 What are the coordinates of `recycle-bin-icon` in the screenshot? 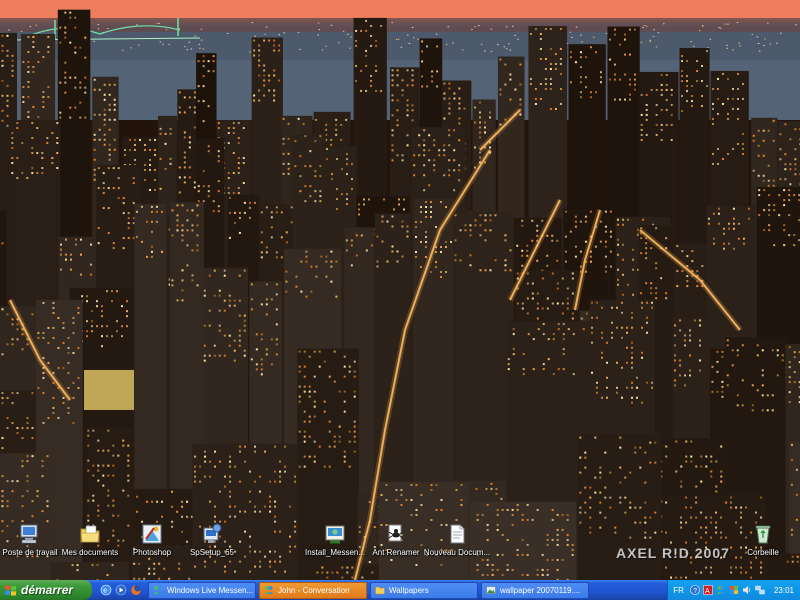 It's located at (763, 534).